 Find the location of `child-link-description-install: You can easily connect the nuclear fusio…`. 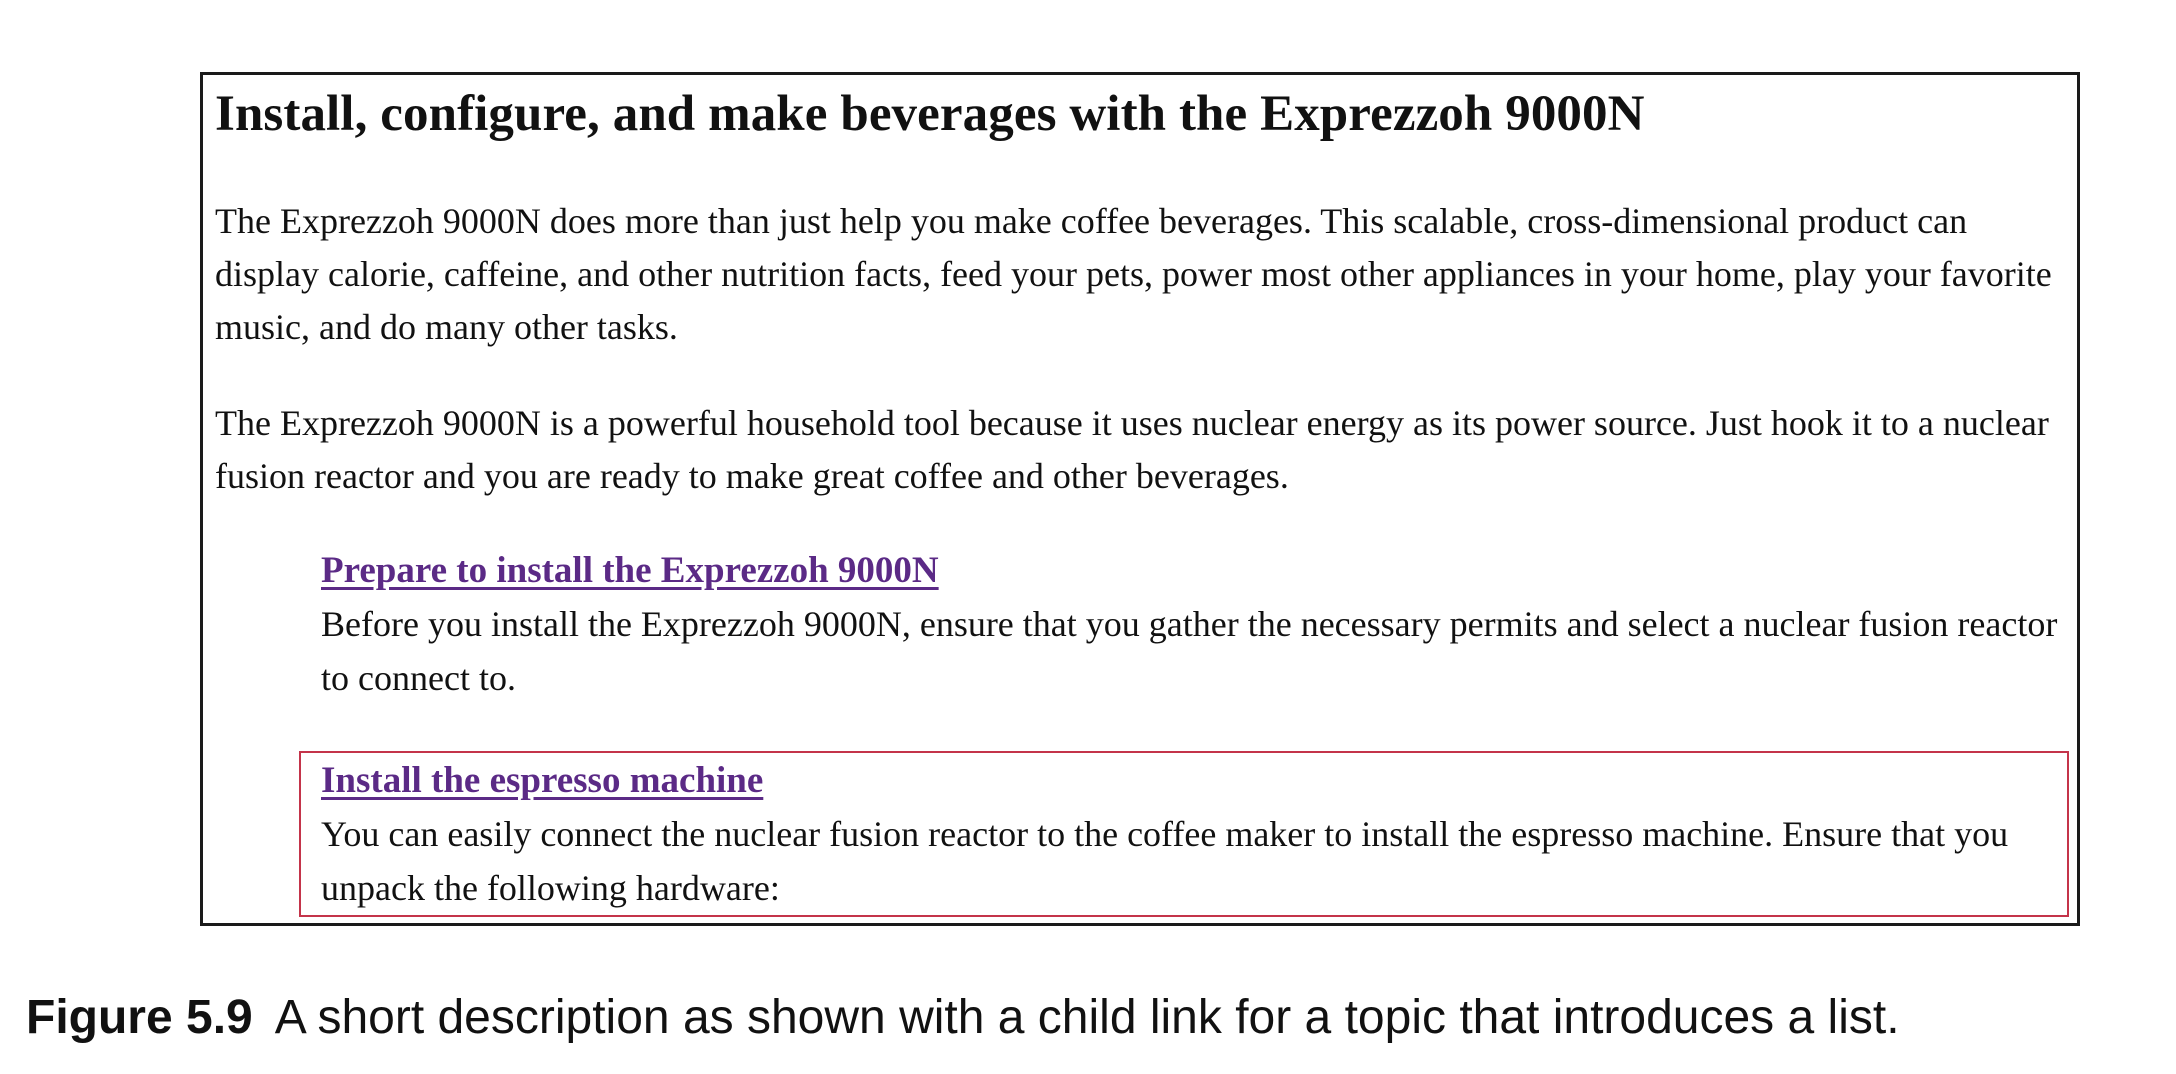

child-link-description-install: You can easily connect the nuclear fusio… is located at coordinates (1165, 861).